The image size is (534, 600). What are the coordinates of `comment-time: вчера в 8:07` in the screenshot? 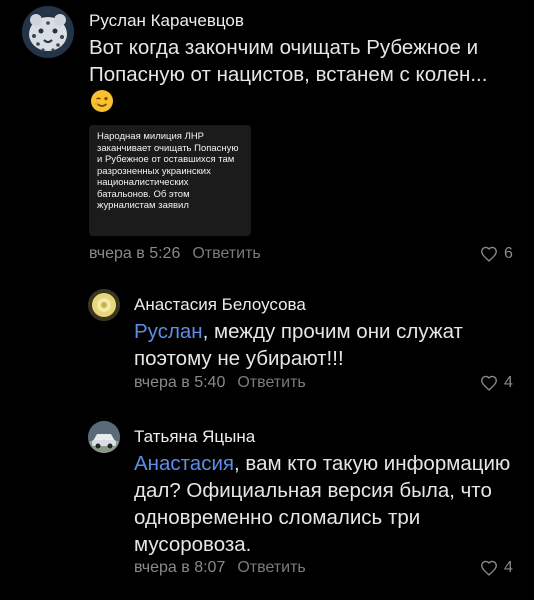 It's located at (180, 567).